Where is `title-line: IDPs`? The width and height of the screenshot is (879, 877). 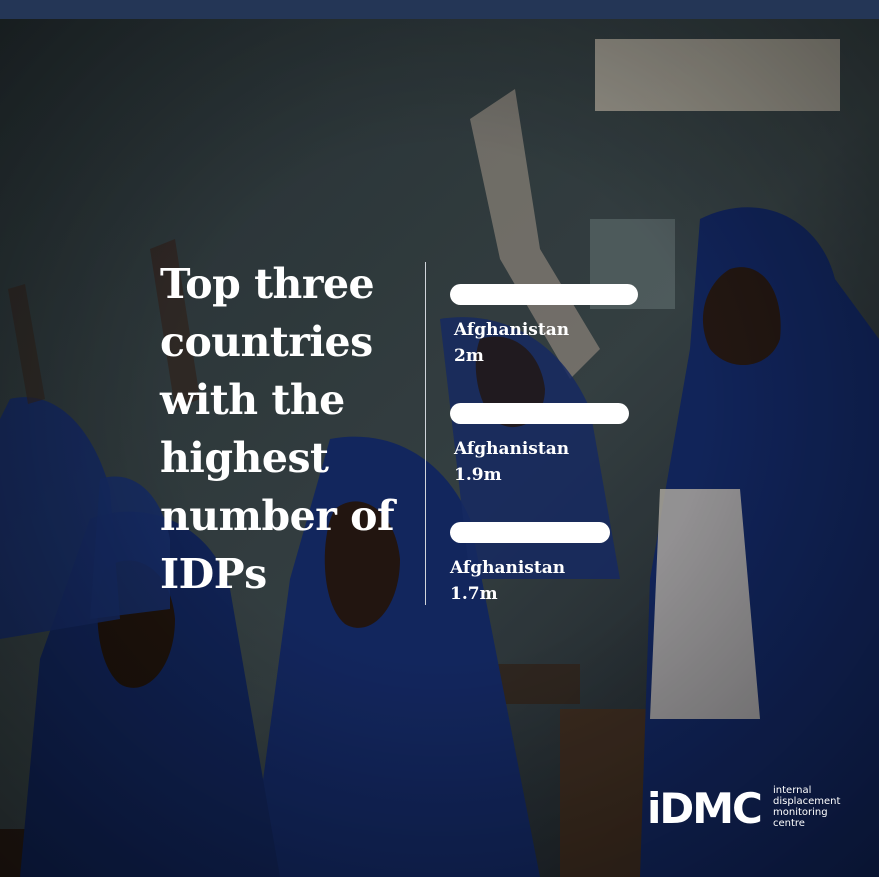
title-line: IDPs is located at coordinates (213, 574).